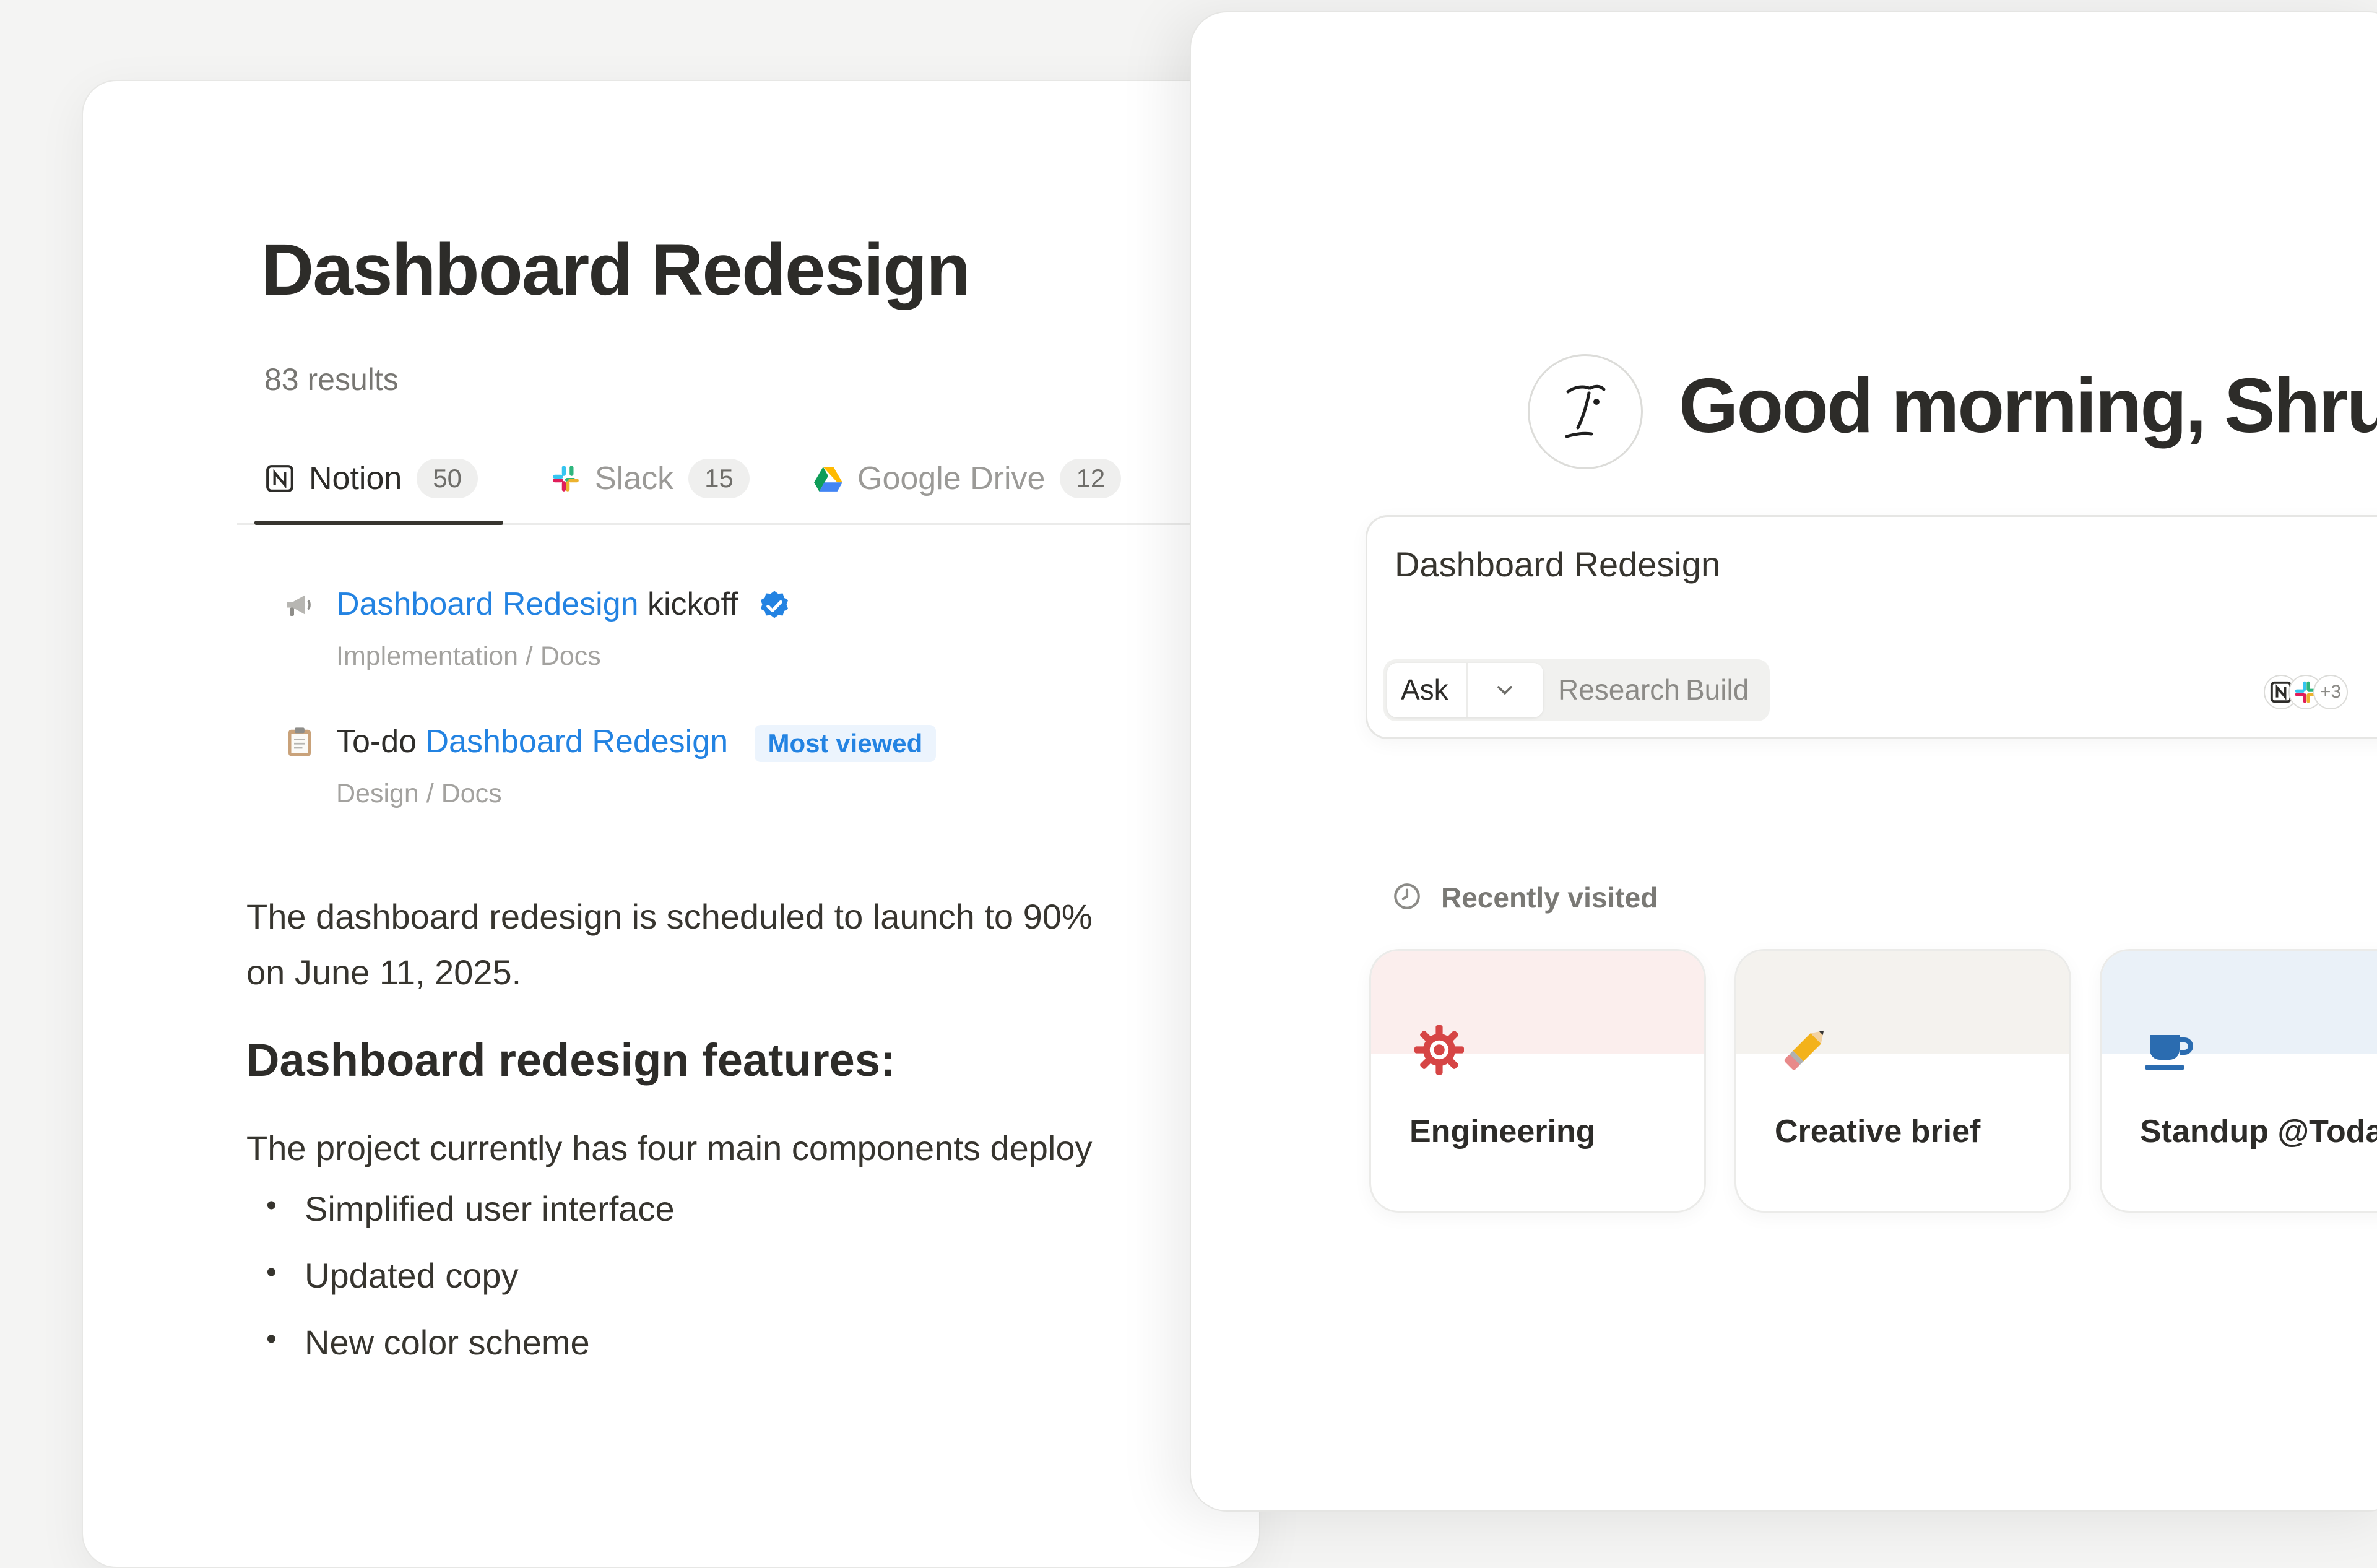  What do you see at coordinates (774, 606) in the screenshot?
I see `verified-badge-icon` at bounding box center [774, 606].